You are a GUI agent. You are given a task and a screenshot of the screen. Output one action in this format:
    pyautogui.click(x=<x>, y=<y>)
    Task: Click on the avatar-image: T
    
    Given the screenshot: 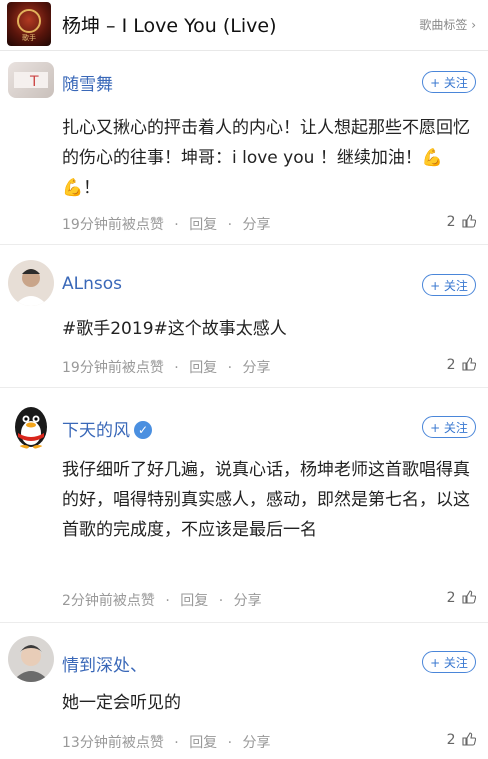 What is the action you would take?
    pyautogui.click(x=31, y=81)
    